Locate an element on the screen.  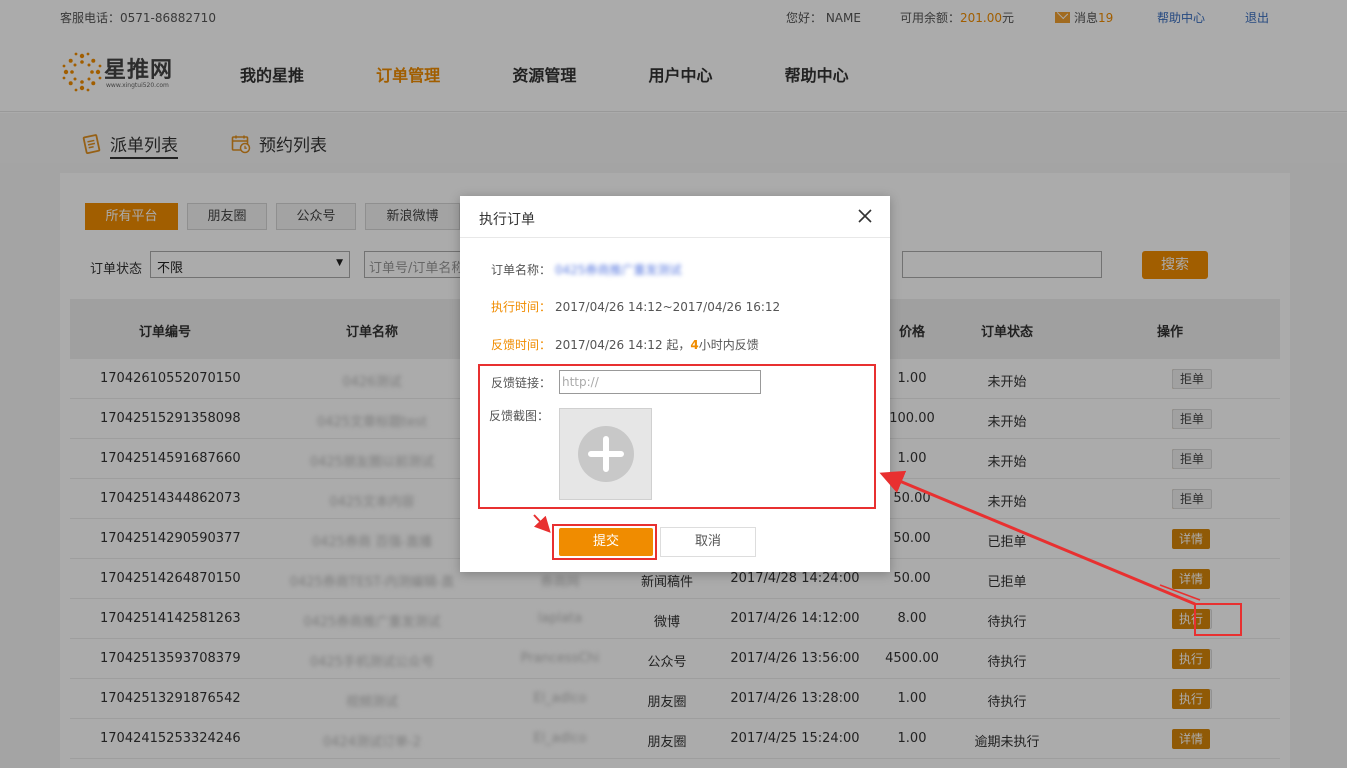
feedback-time-row: 反馈时间： 2017/04/26 14:12 起，4小时内反馈 is located at coordinates (625, 345).